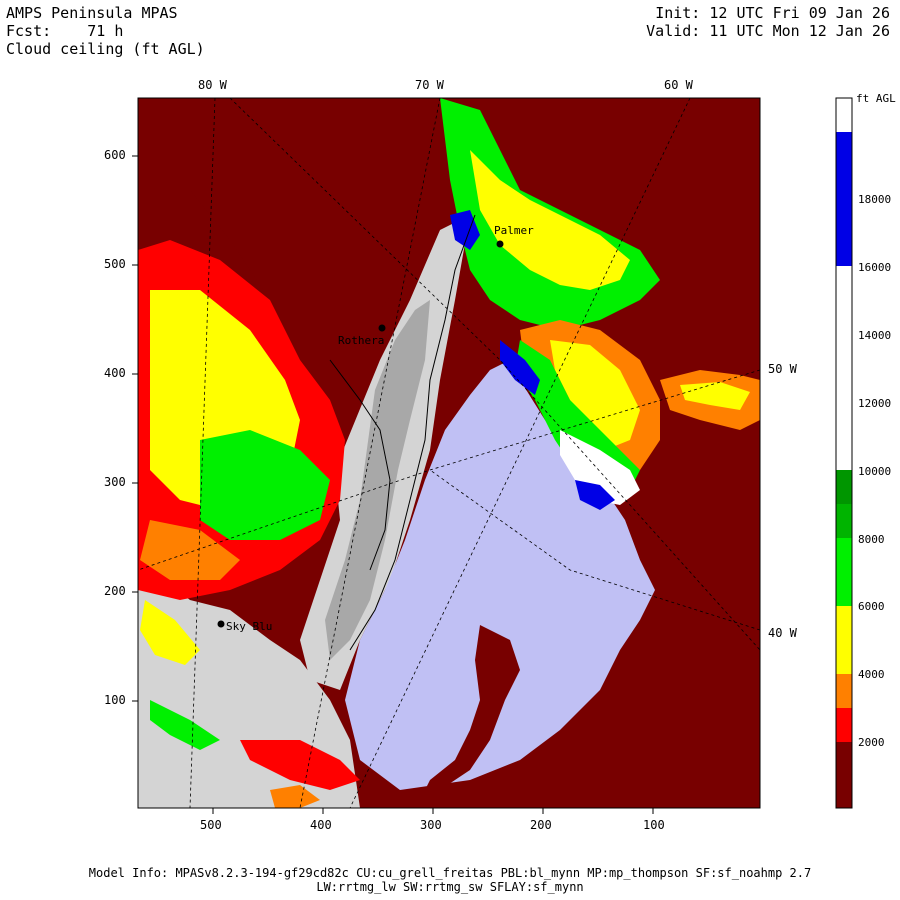 Image resolution: width=900 pixels, height=900 pixels. Describe the element at coordinates (115, 264) in the screenshot. I see `y-tick-label: 500` at that location.